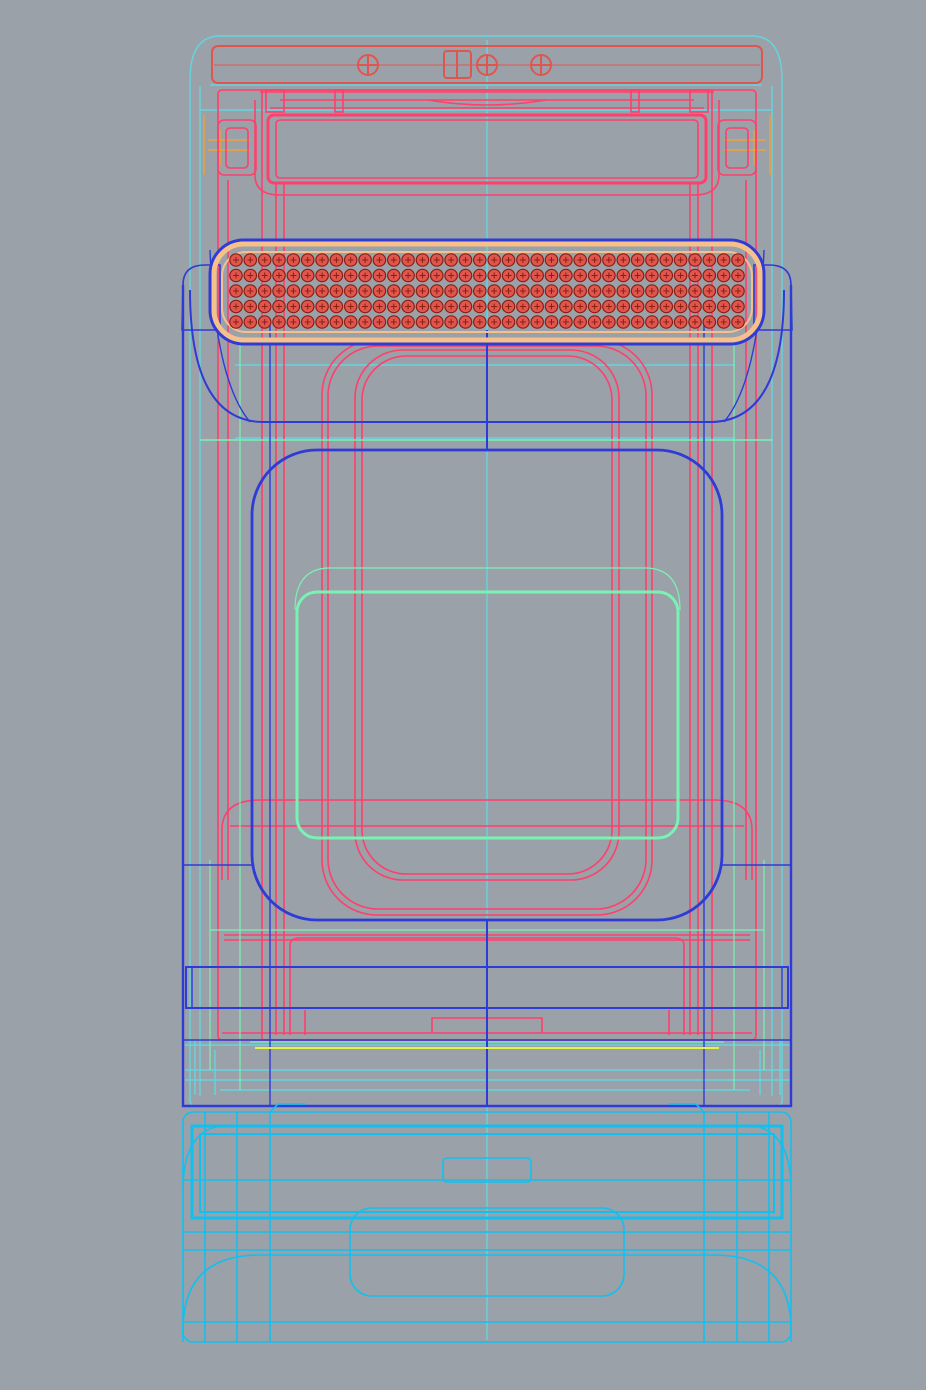 This screenshot has height=1390, width=926. I want to click on knob-left, so click(368, 65).